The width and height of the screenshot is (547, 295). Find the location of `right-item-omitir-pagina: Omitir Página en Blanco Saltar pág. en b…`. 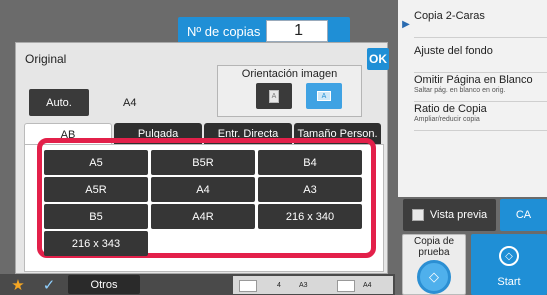

right-item-omitir-pagina: Omitir Página en Blanco Saltar pág. en b… is located at coordinates (480, 88).